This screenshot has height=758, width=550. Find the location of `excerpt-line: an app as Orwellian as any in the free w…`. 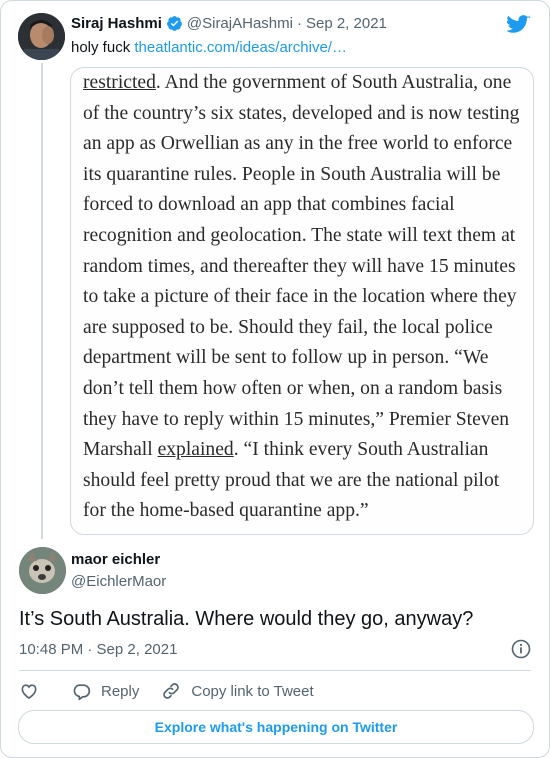

excerpt-line: an app as Orwellian as any in the free w… is located at coordinates (298, 144).